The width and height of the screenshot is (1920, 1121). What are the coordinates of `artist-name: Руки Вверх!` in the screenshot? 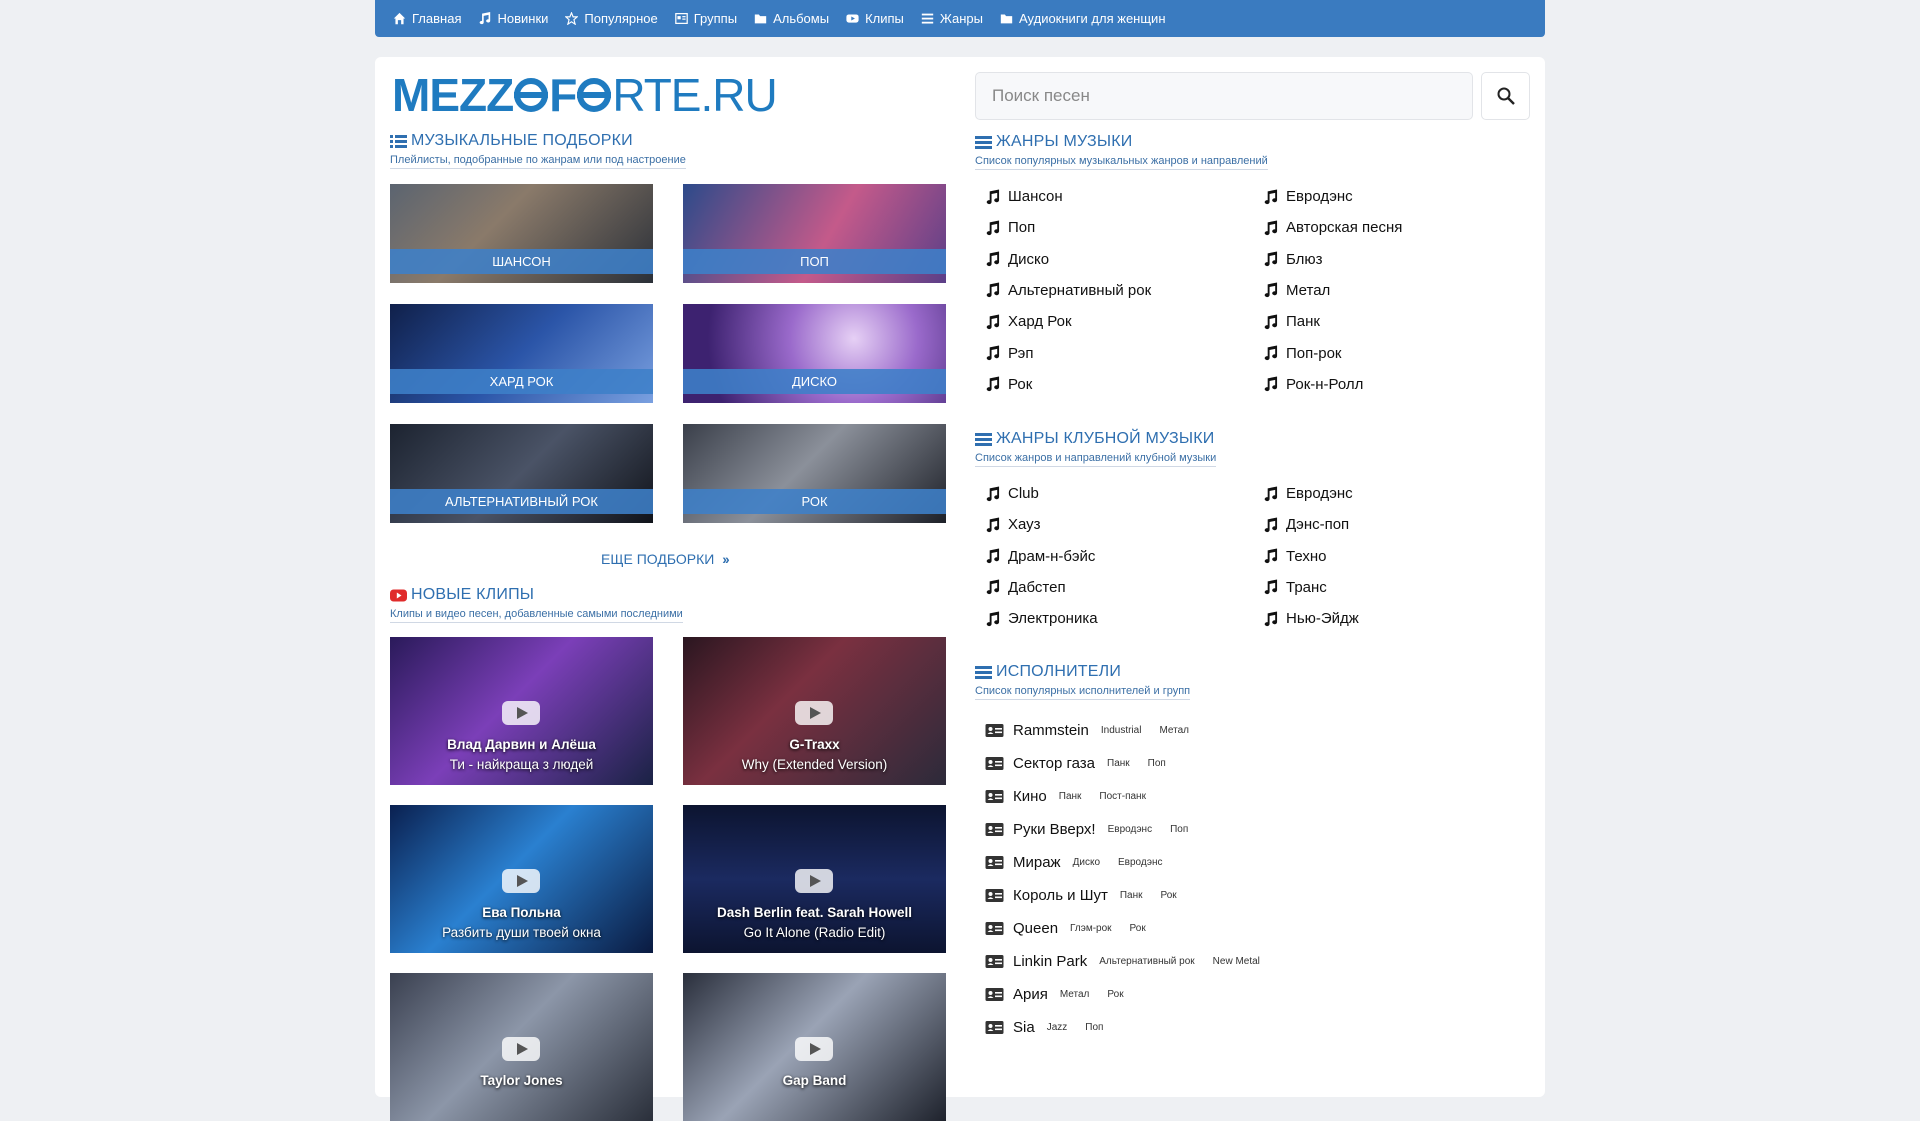 It's located at (1054, 829).